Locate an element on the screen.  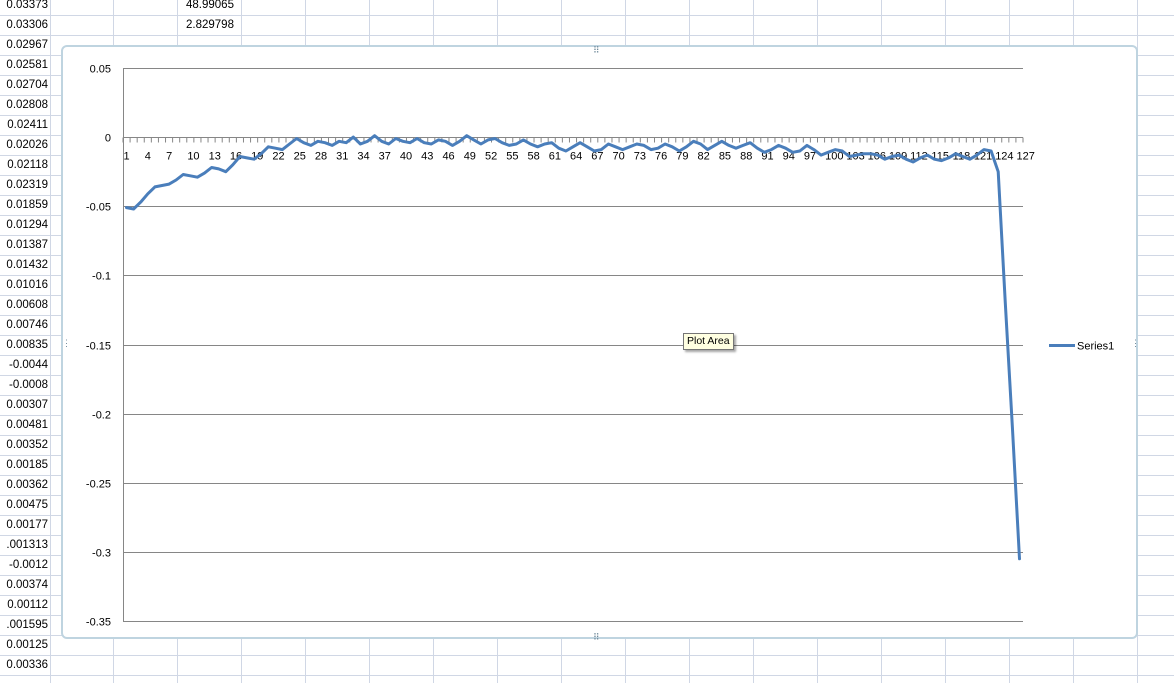
cell-c: 2.829798 is located at coordinates (210, 25).